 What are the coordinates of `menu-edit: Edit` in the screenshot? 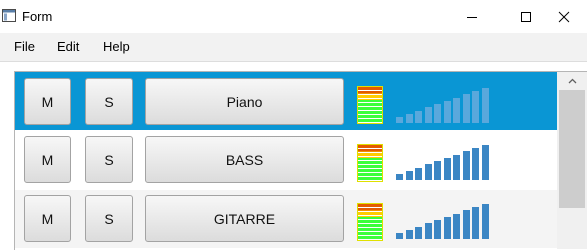 It's located at (68, 46).